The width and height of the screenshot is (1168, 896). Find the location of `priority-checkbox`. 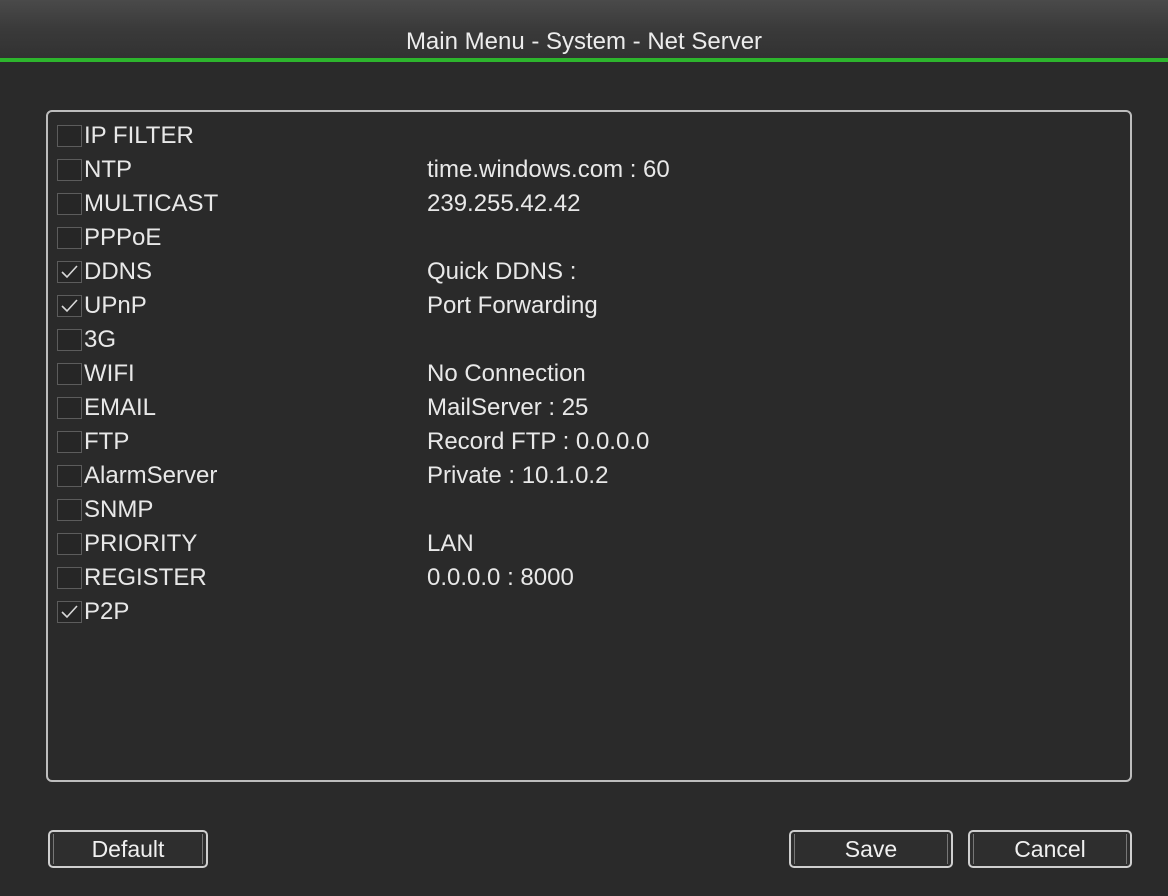

priority-checkbox is located at coordinates (69, 544).